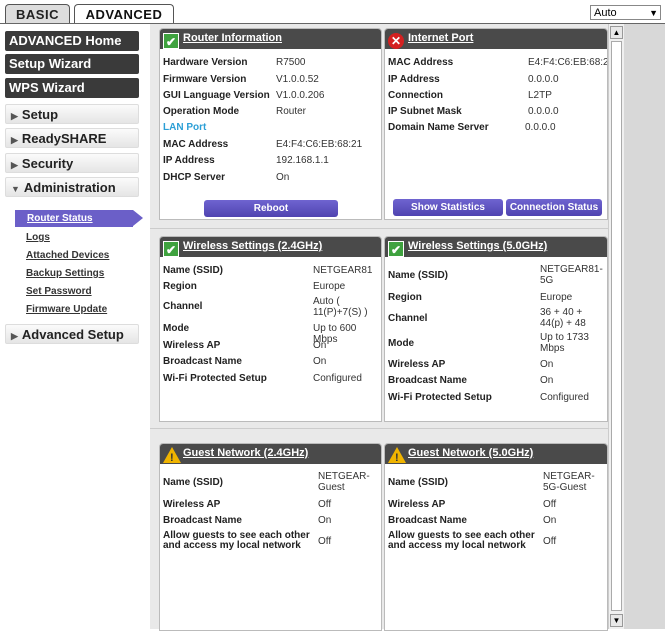 The width and height of the screenshot is (665, 631). I want to click on nav-setup-wizard: Setup Wizard, so click(72, 64).